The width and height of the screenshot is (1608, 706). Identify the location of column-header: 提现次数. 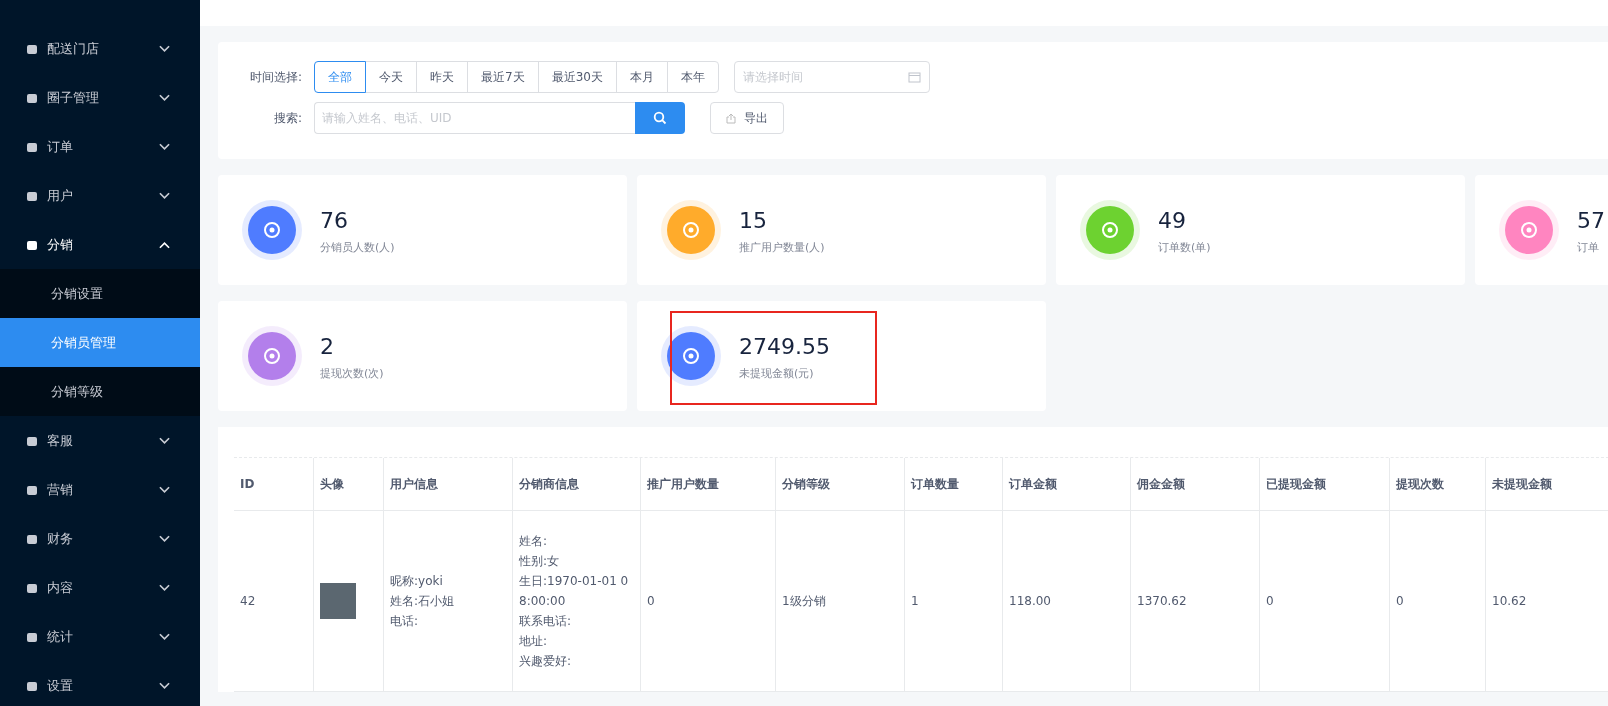
(1420, 484).